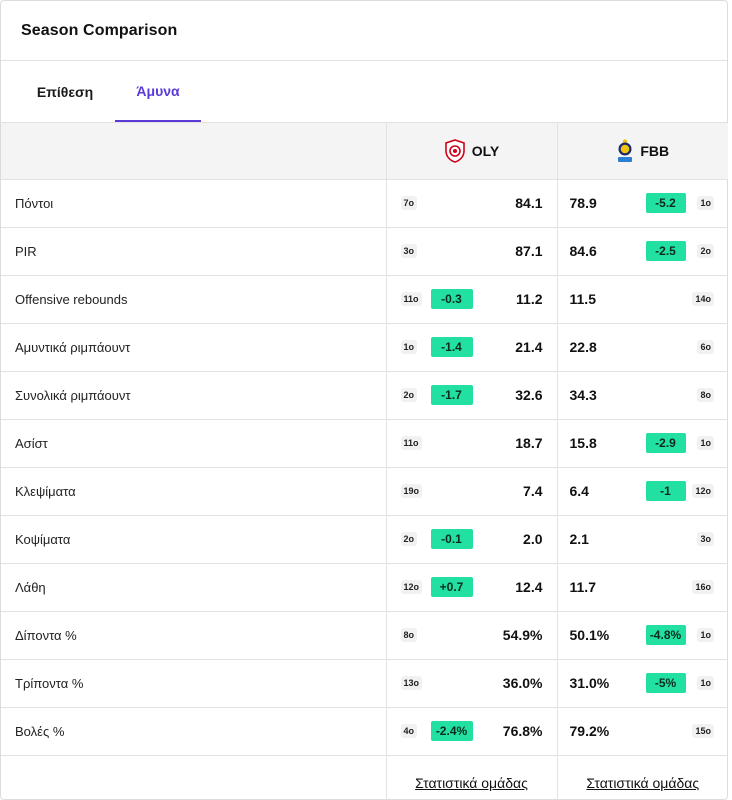 This screenshot has height=800, width=732. I want to click on stat-label: PIR, so click(194, 251).